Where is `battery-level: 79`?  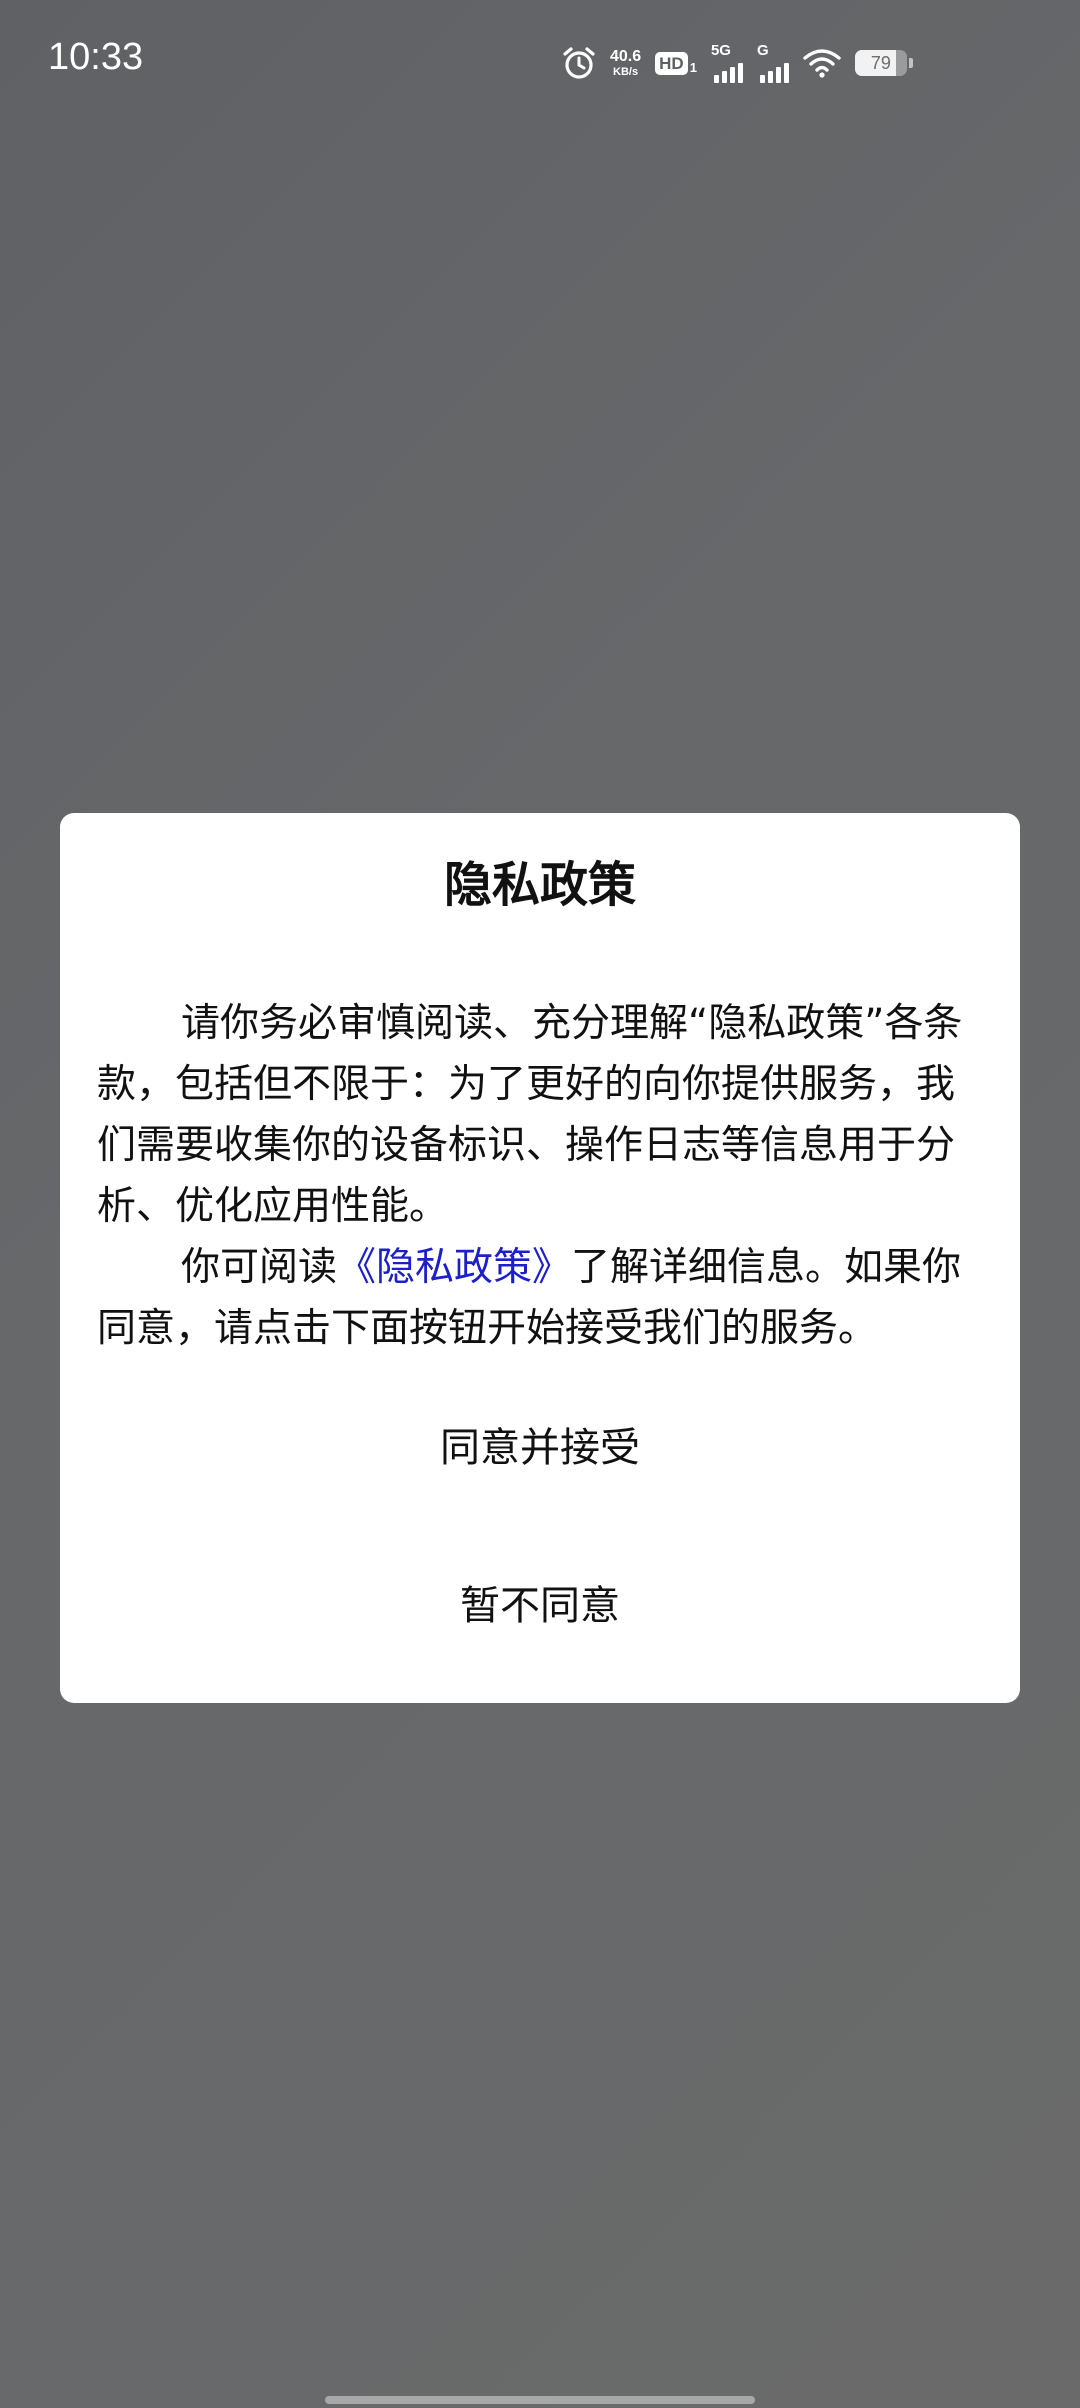
battery-level: 79 is located at coordinates (880, 63).